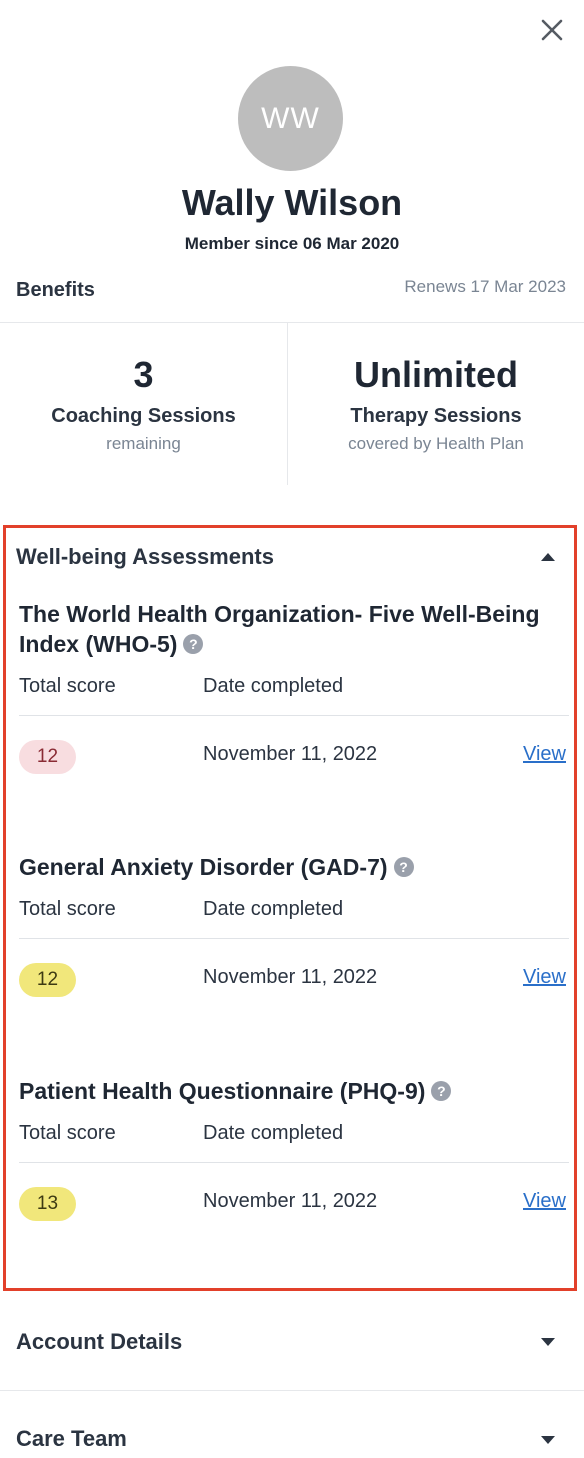  I want to click on assessment-title-gad7: General Anxiety Disorder (GAD-7)?, so click(299, 867).